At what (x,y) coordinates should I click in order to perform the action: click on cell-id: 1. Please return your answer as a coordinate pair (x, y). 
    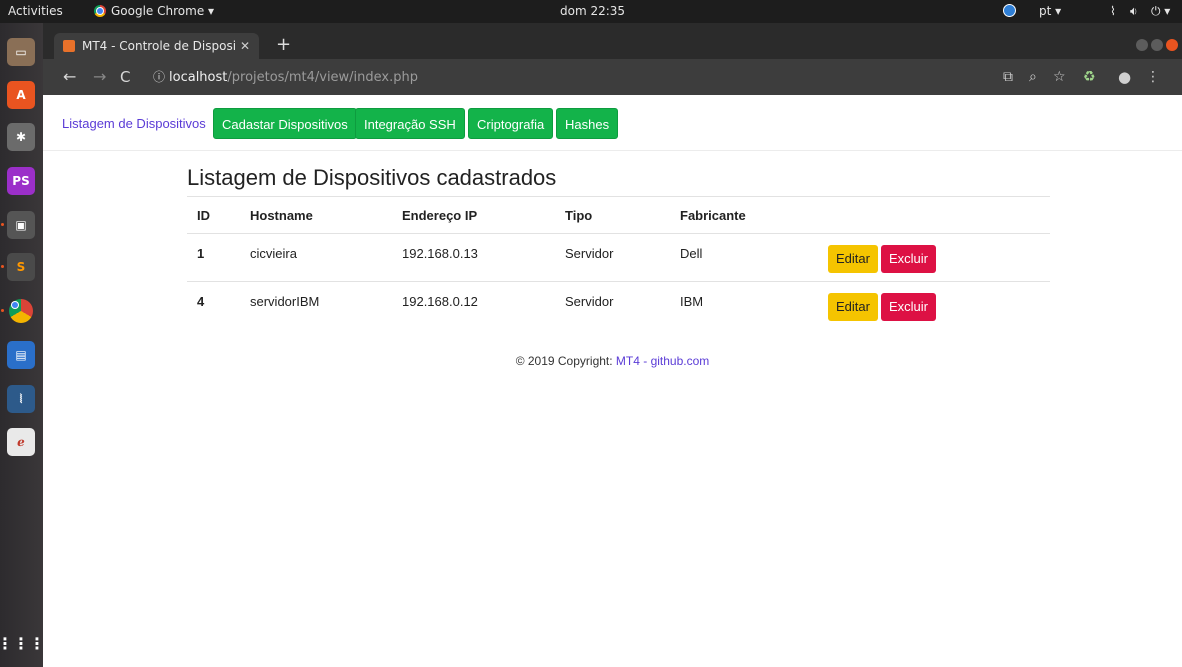
    Looking at the image, I should click on (201, 253).